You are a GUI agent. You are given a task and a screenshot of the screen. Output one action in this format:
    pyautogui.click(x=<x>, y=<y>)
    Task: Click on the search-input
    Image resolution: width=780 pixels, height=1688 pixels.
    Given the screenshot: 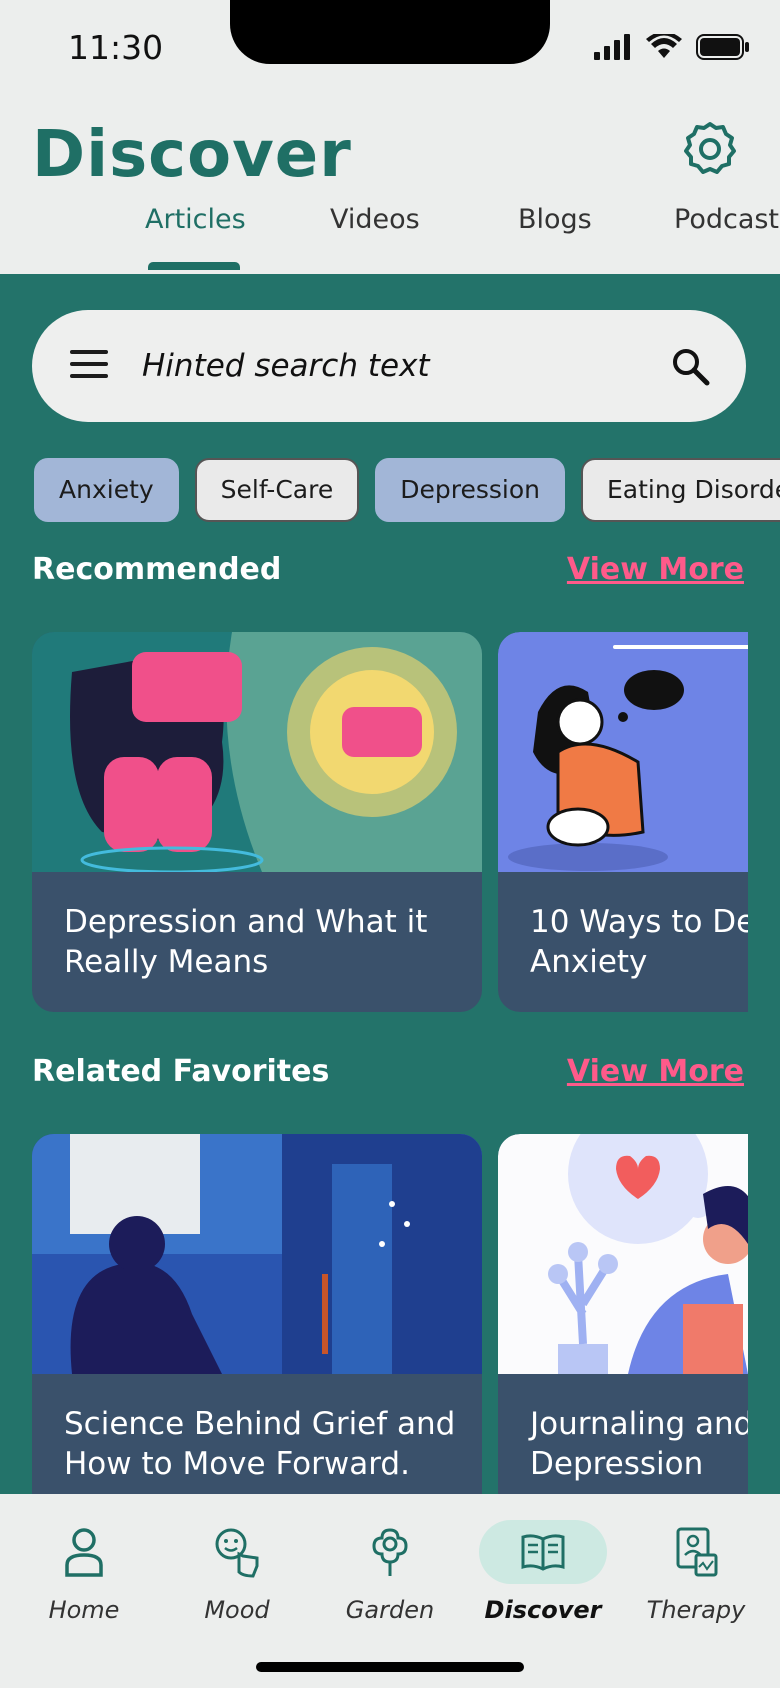 What is the action you would take?
    pyautogui.click(x=392, y=366)
    